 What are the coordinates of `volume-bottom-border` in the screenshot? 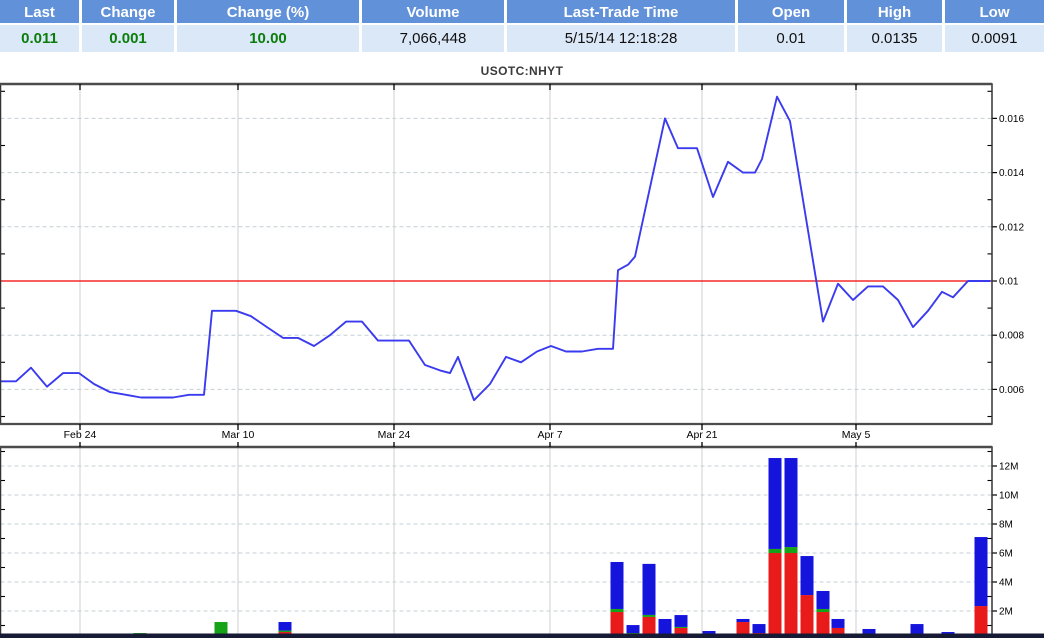 It's located at (522, 635).